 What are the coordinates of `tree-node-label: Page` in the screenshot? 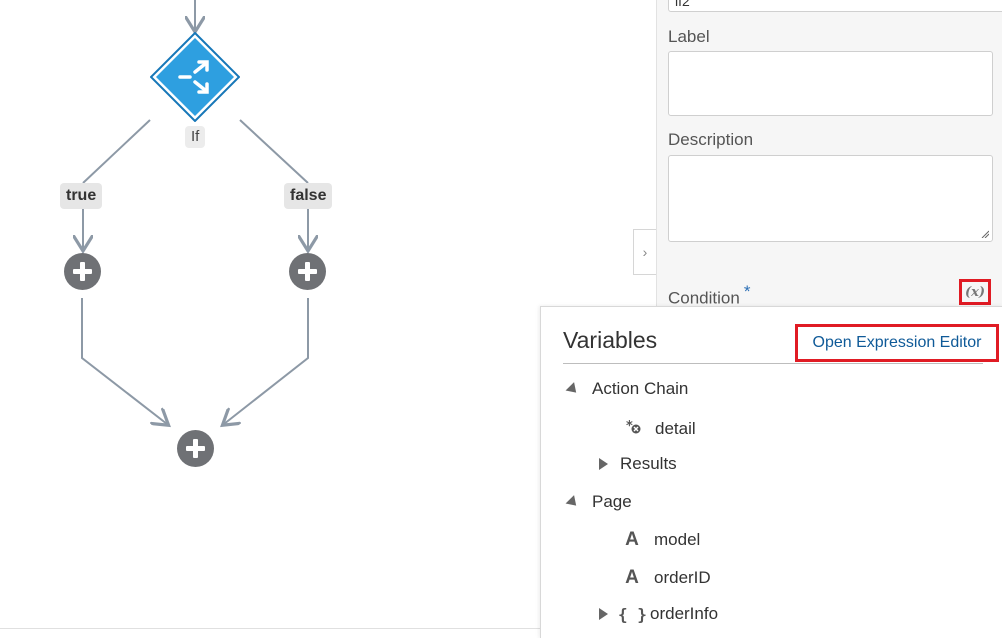 It's located at (612, 501).